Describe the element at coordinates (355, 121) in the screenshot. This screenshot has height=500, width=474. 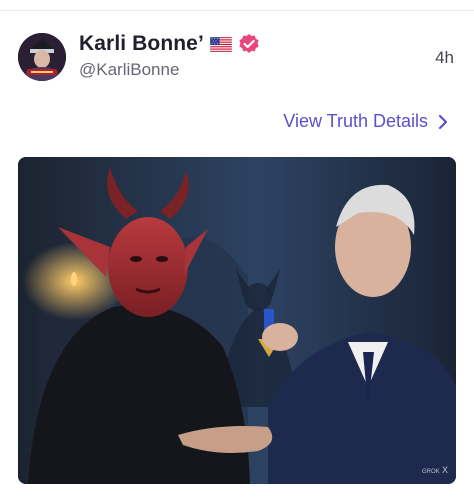
I see `view-truth-details-label: View Truth Details` at that location.